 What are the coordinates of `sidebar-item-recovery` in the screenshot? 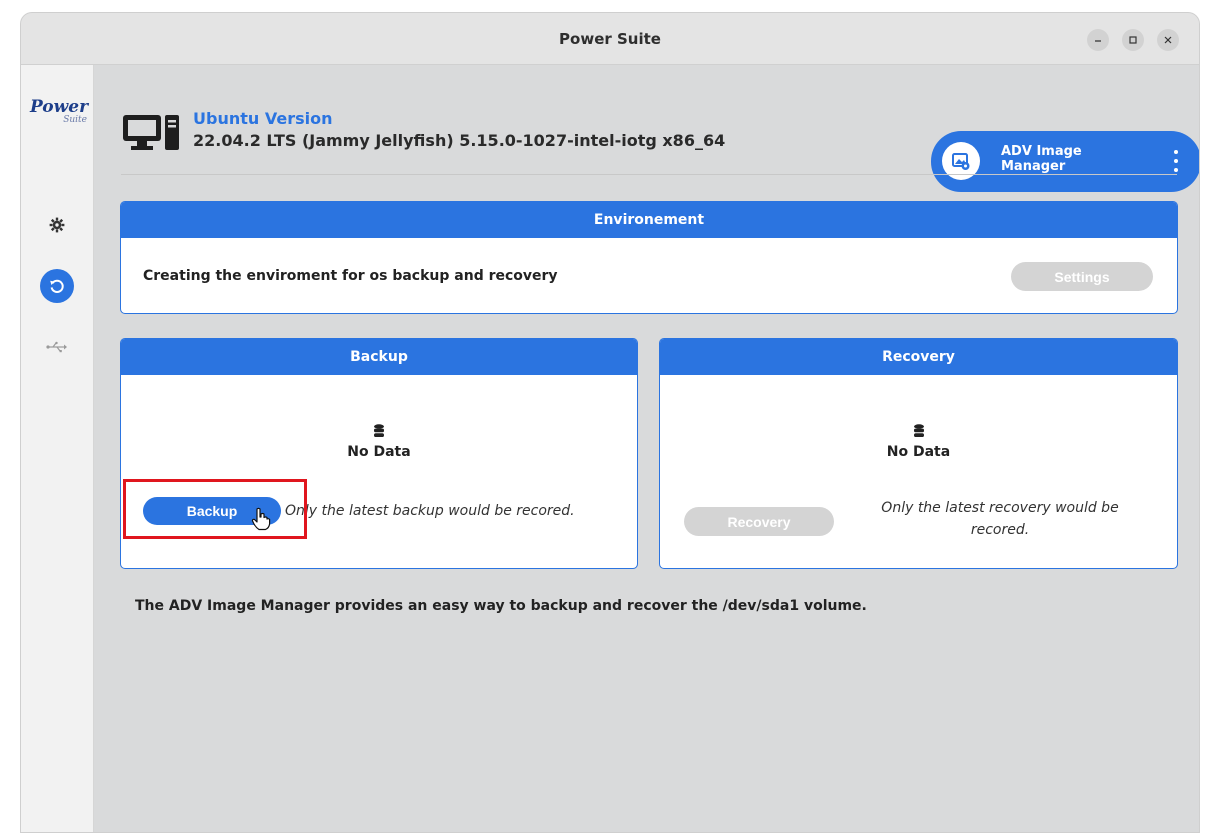 It's located at (57, 286).